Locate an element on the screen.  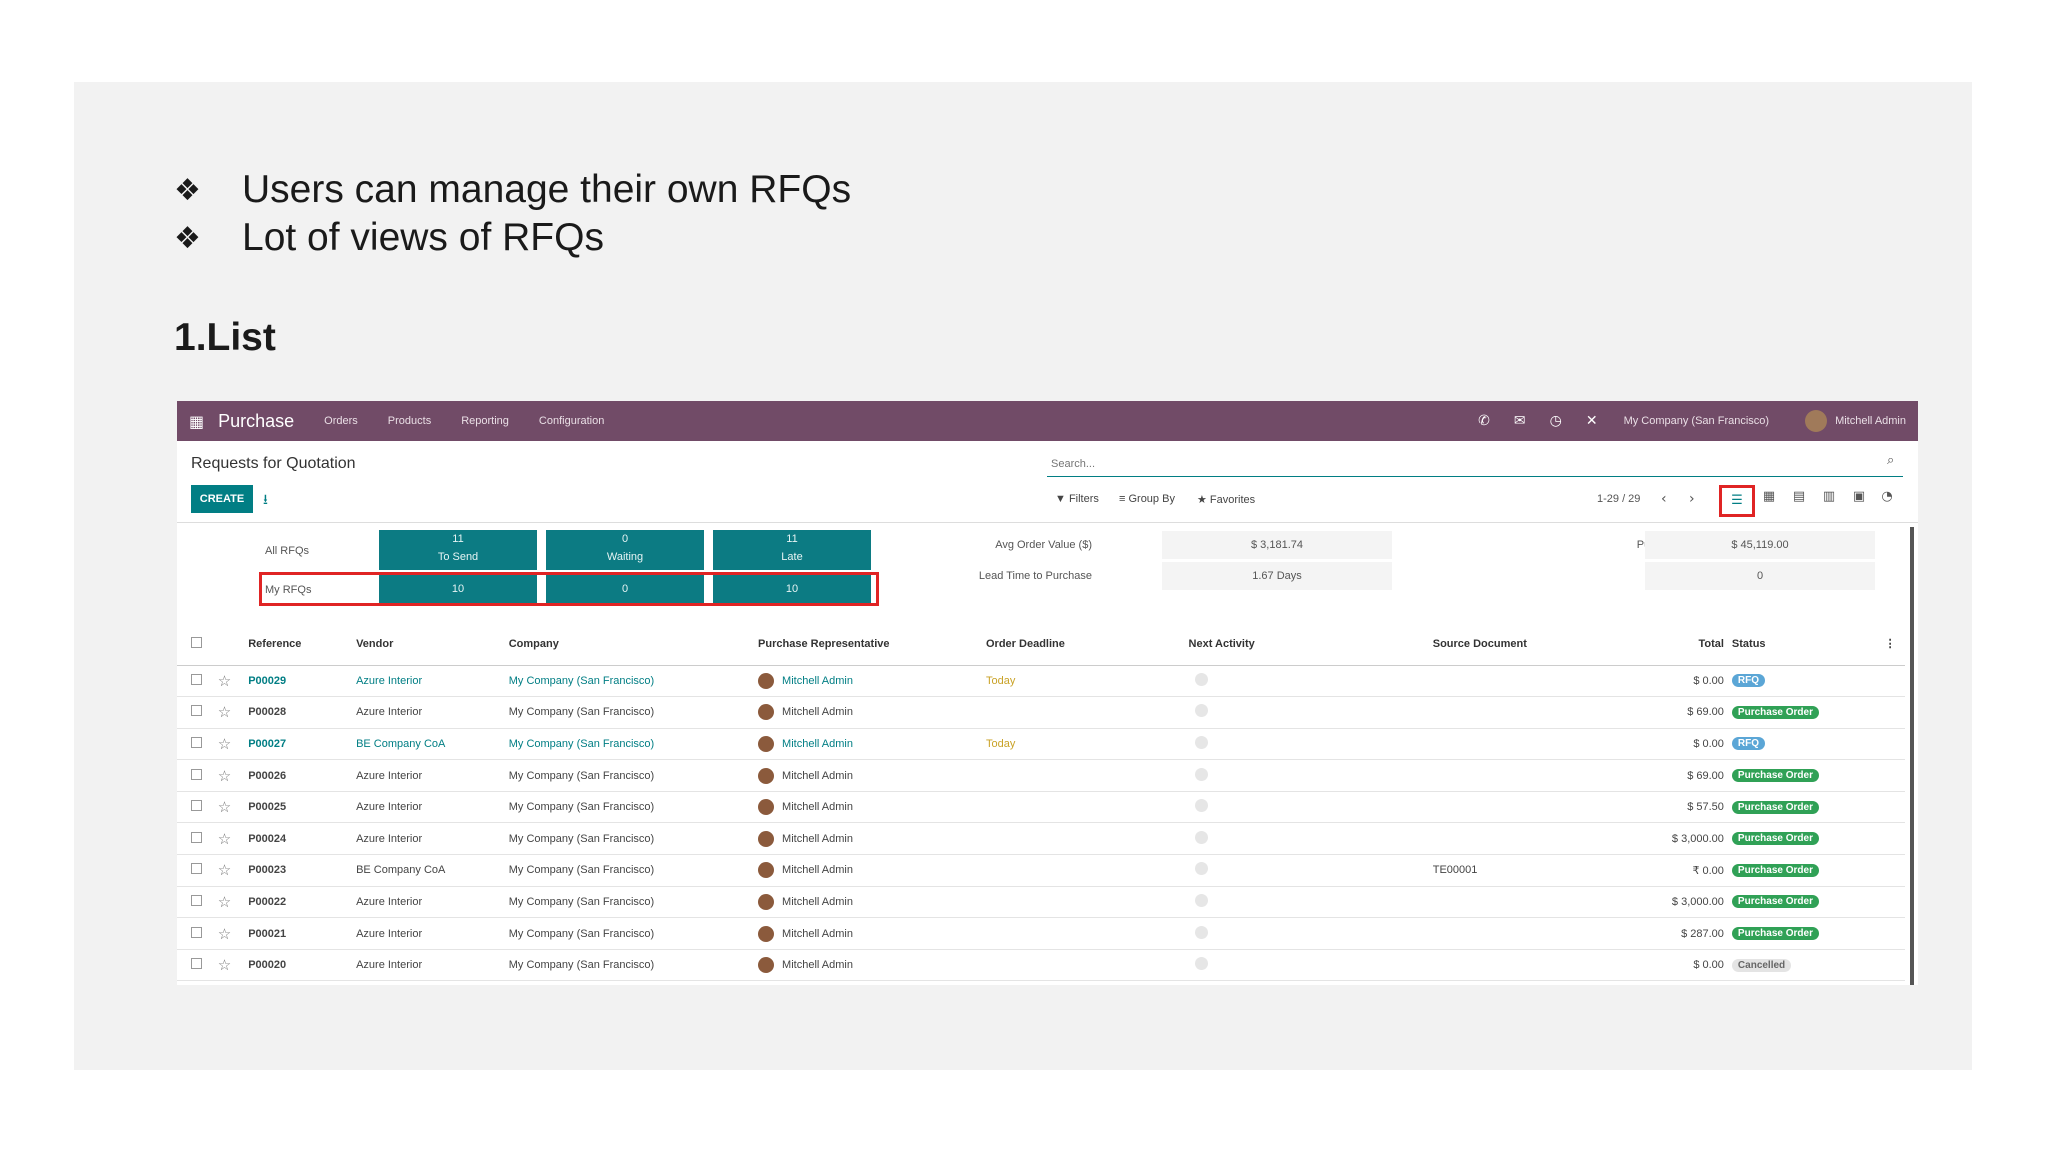
list-view-icon: ☰ is located at coordinates (1737, 501).